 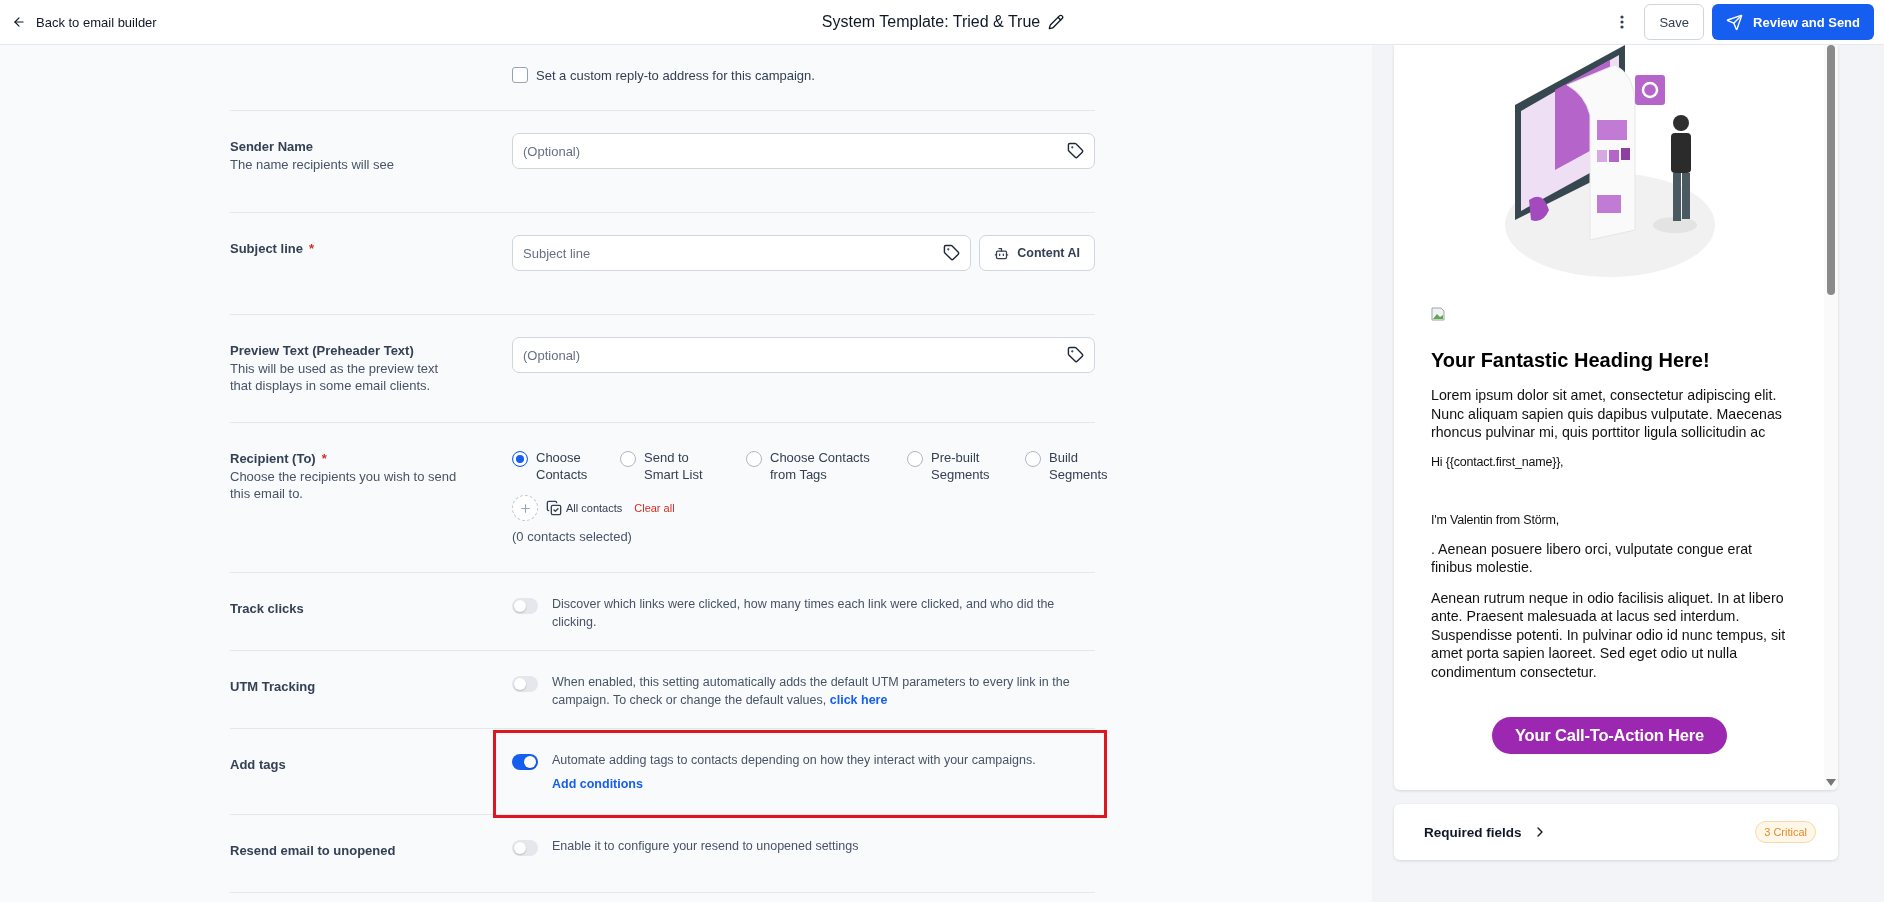 I want to click on field-label: Preview Text (Preheader Text), so click(x=322, y=350).